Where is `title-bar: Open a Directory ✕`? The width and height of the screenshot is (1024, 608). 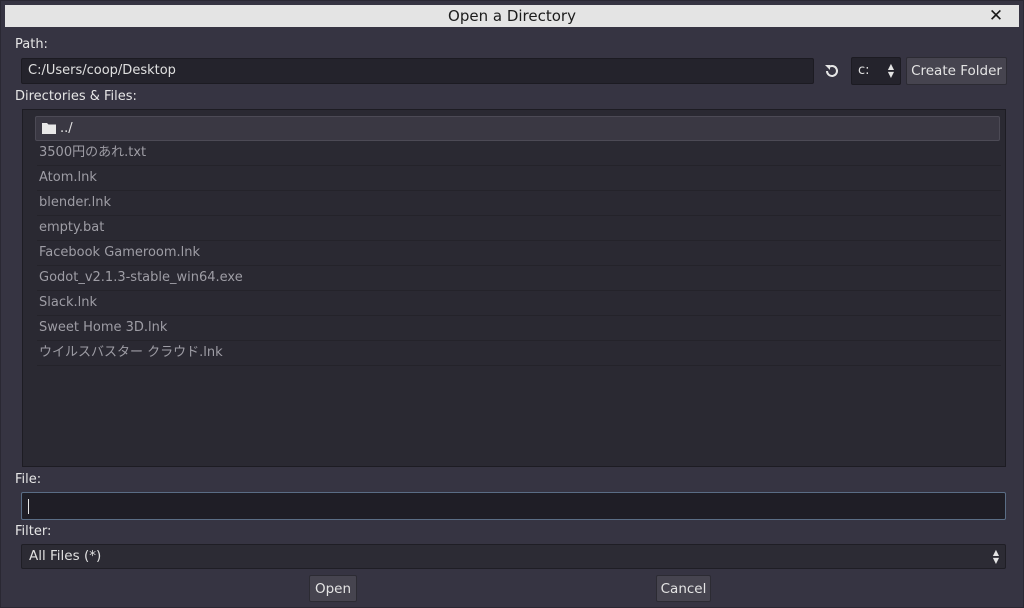
title-bar: Open a Directory ✕ is located at coordinates (512, 16).